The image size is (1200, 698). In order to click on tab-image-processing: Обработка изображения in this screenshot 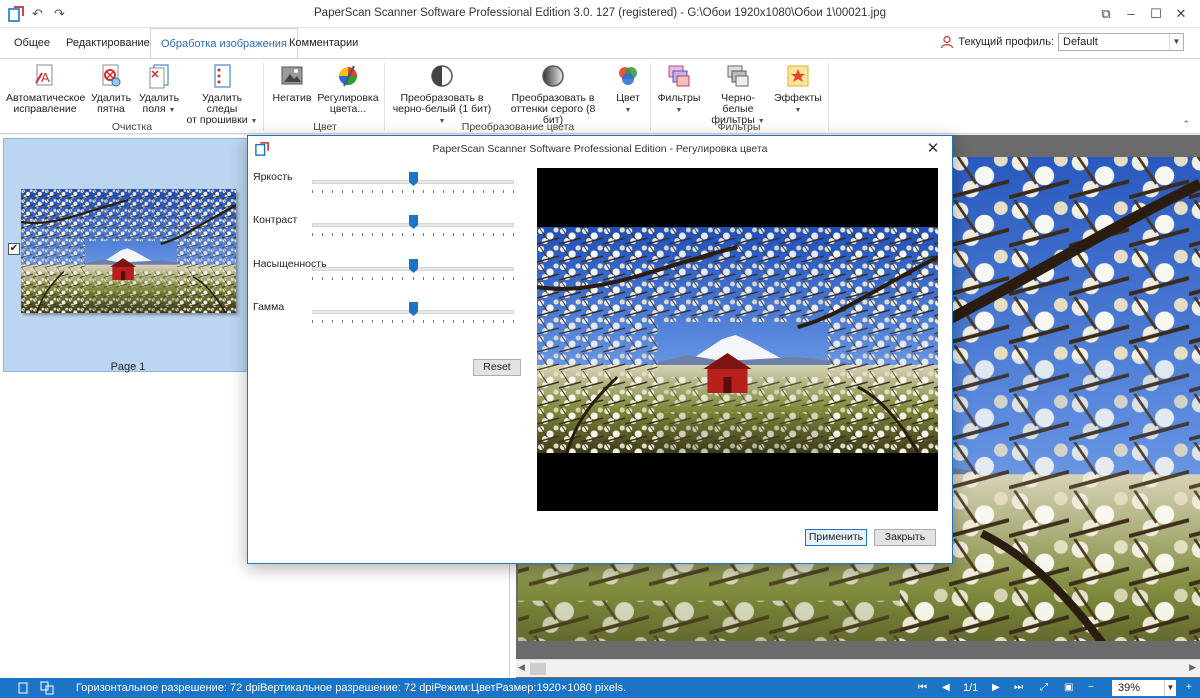, I will do `click(224, 43)`.